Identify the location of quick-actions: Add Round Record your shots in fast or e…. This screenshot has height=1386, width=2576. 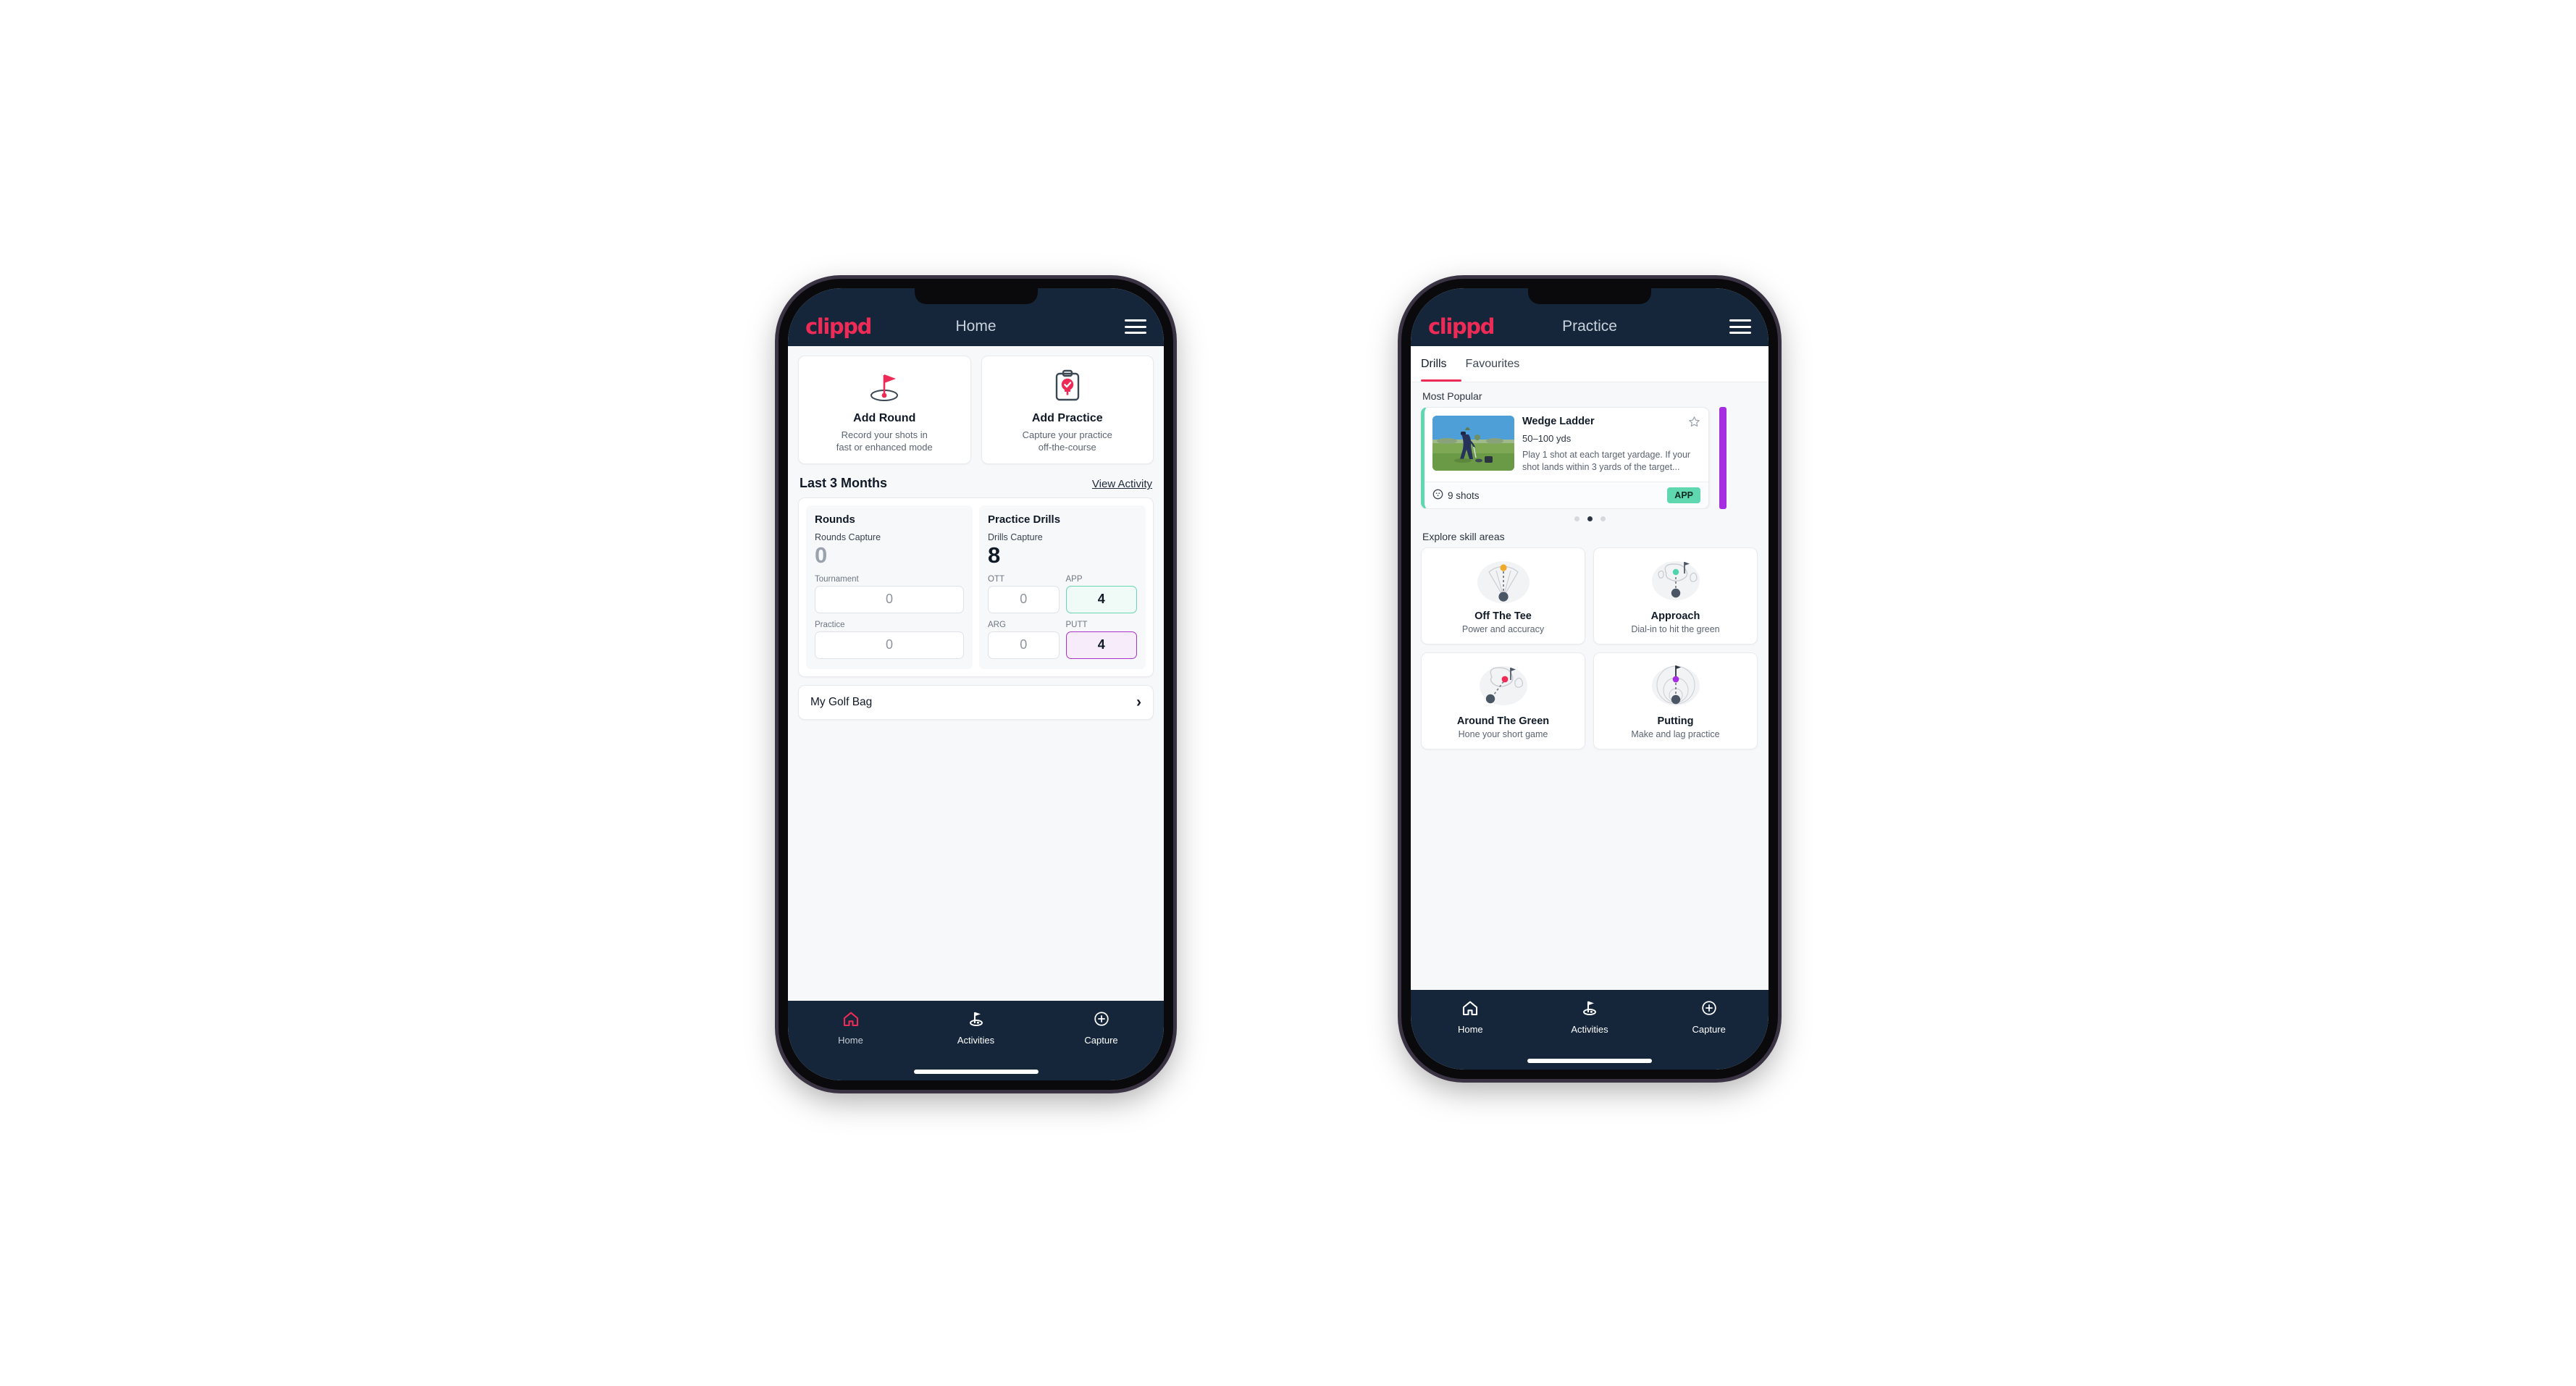
(976, 405).